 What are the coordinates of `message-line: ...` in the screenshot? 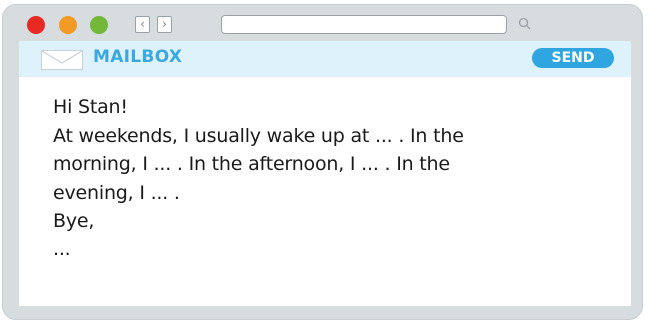 It's located at (62, 249).